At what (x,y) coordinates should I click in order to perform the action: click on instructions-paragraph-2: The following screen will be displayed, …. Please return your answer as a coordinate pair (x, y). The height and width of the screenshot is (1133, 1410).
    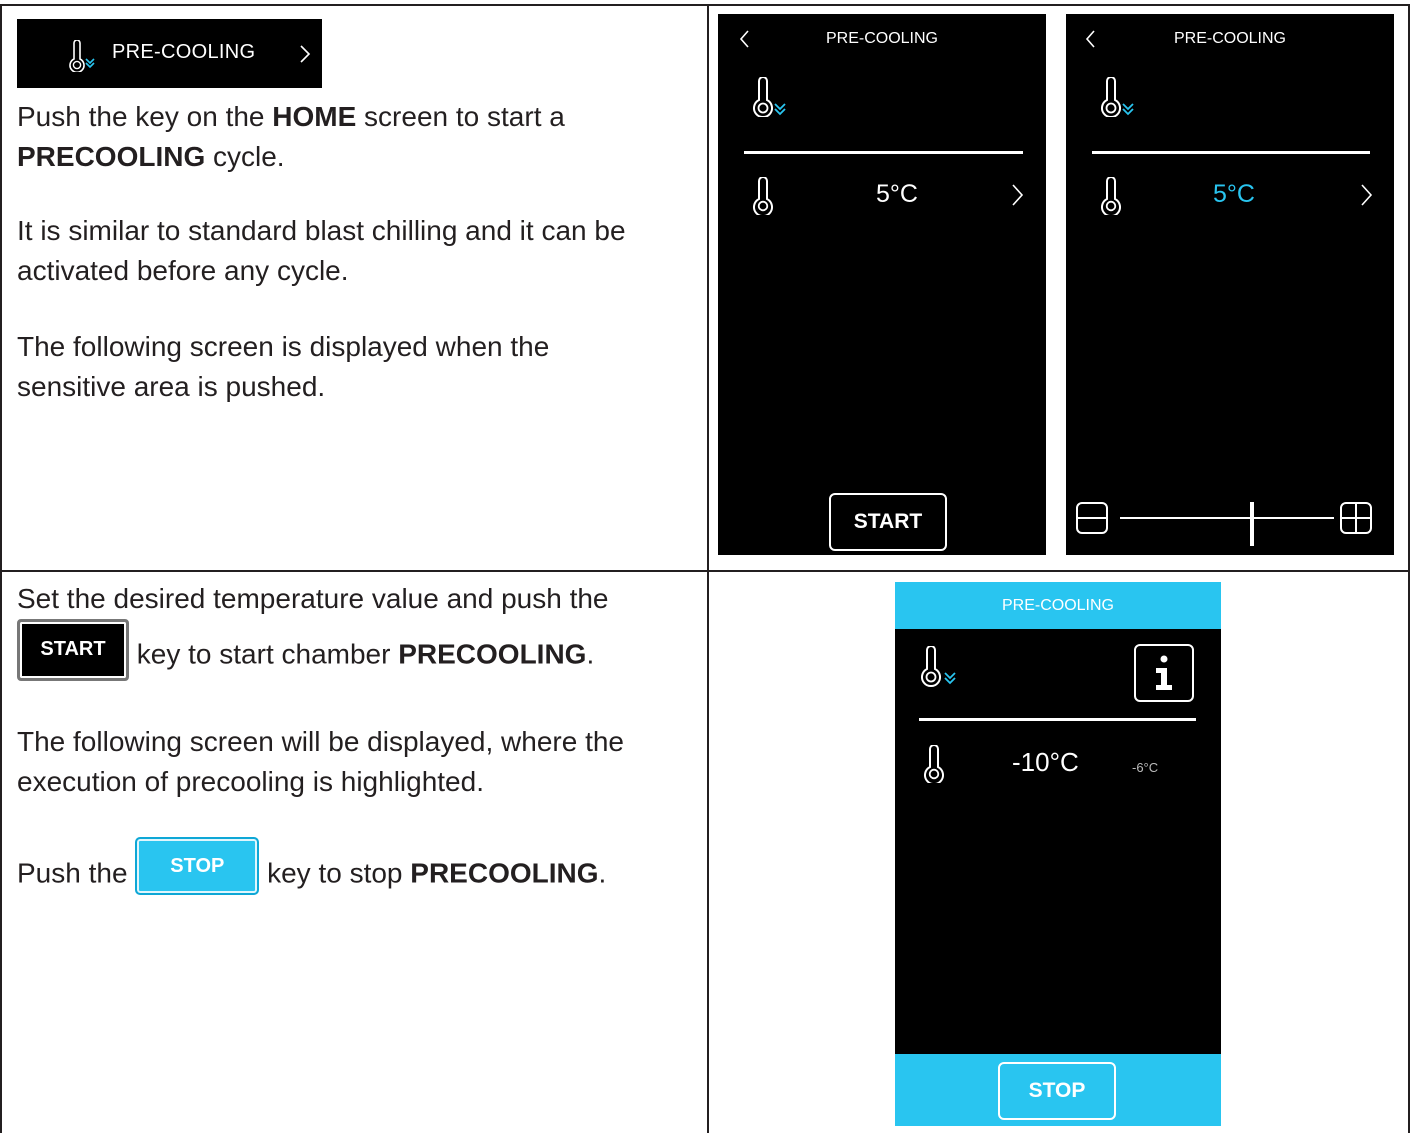
    Looking at the image, I should click on (320, 761).